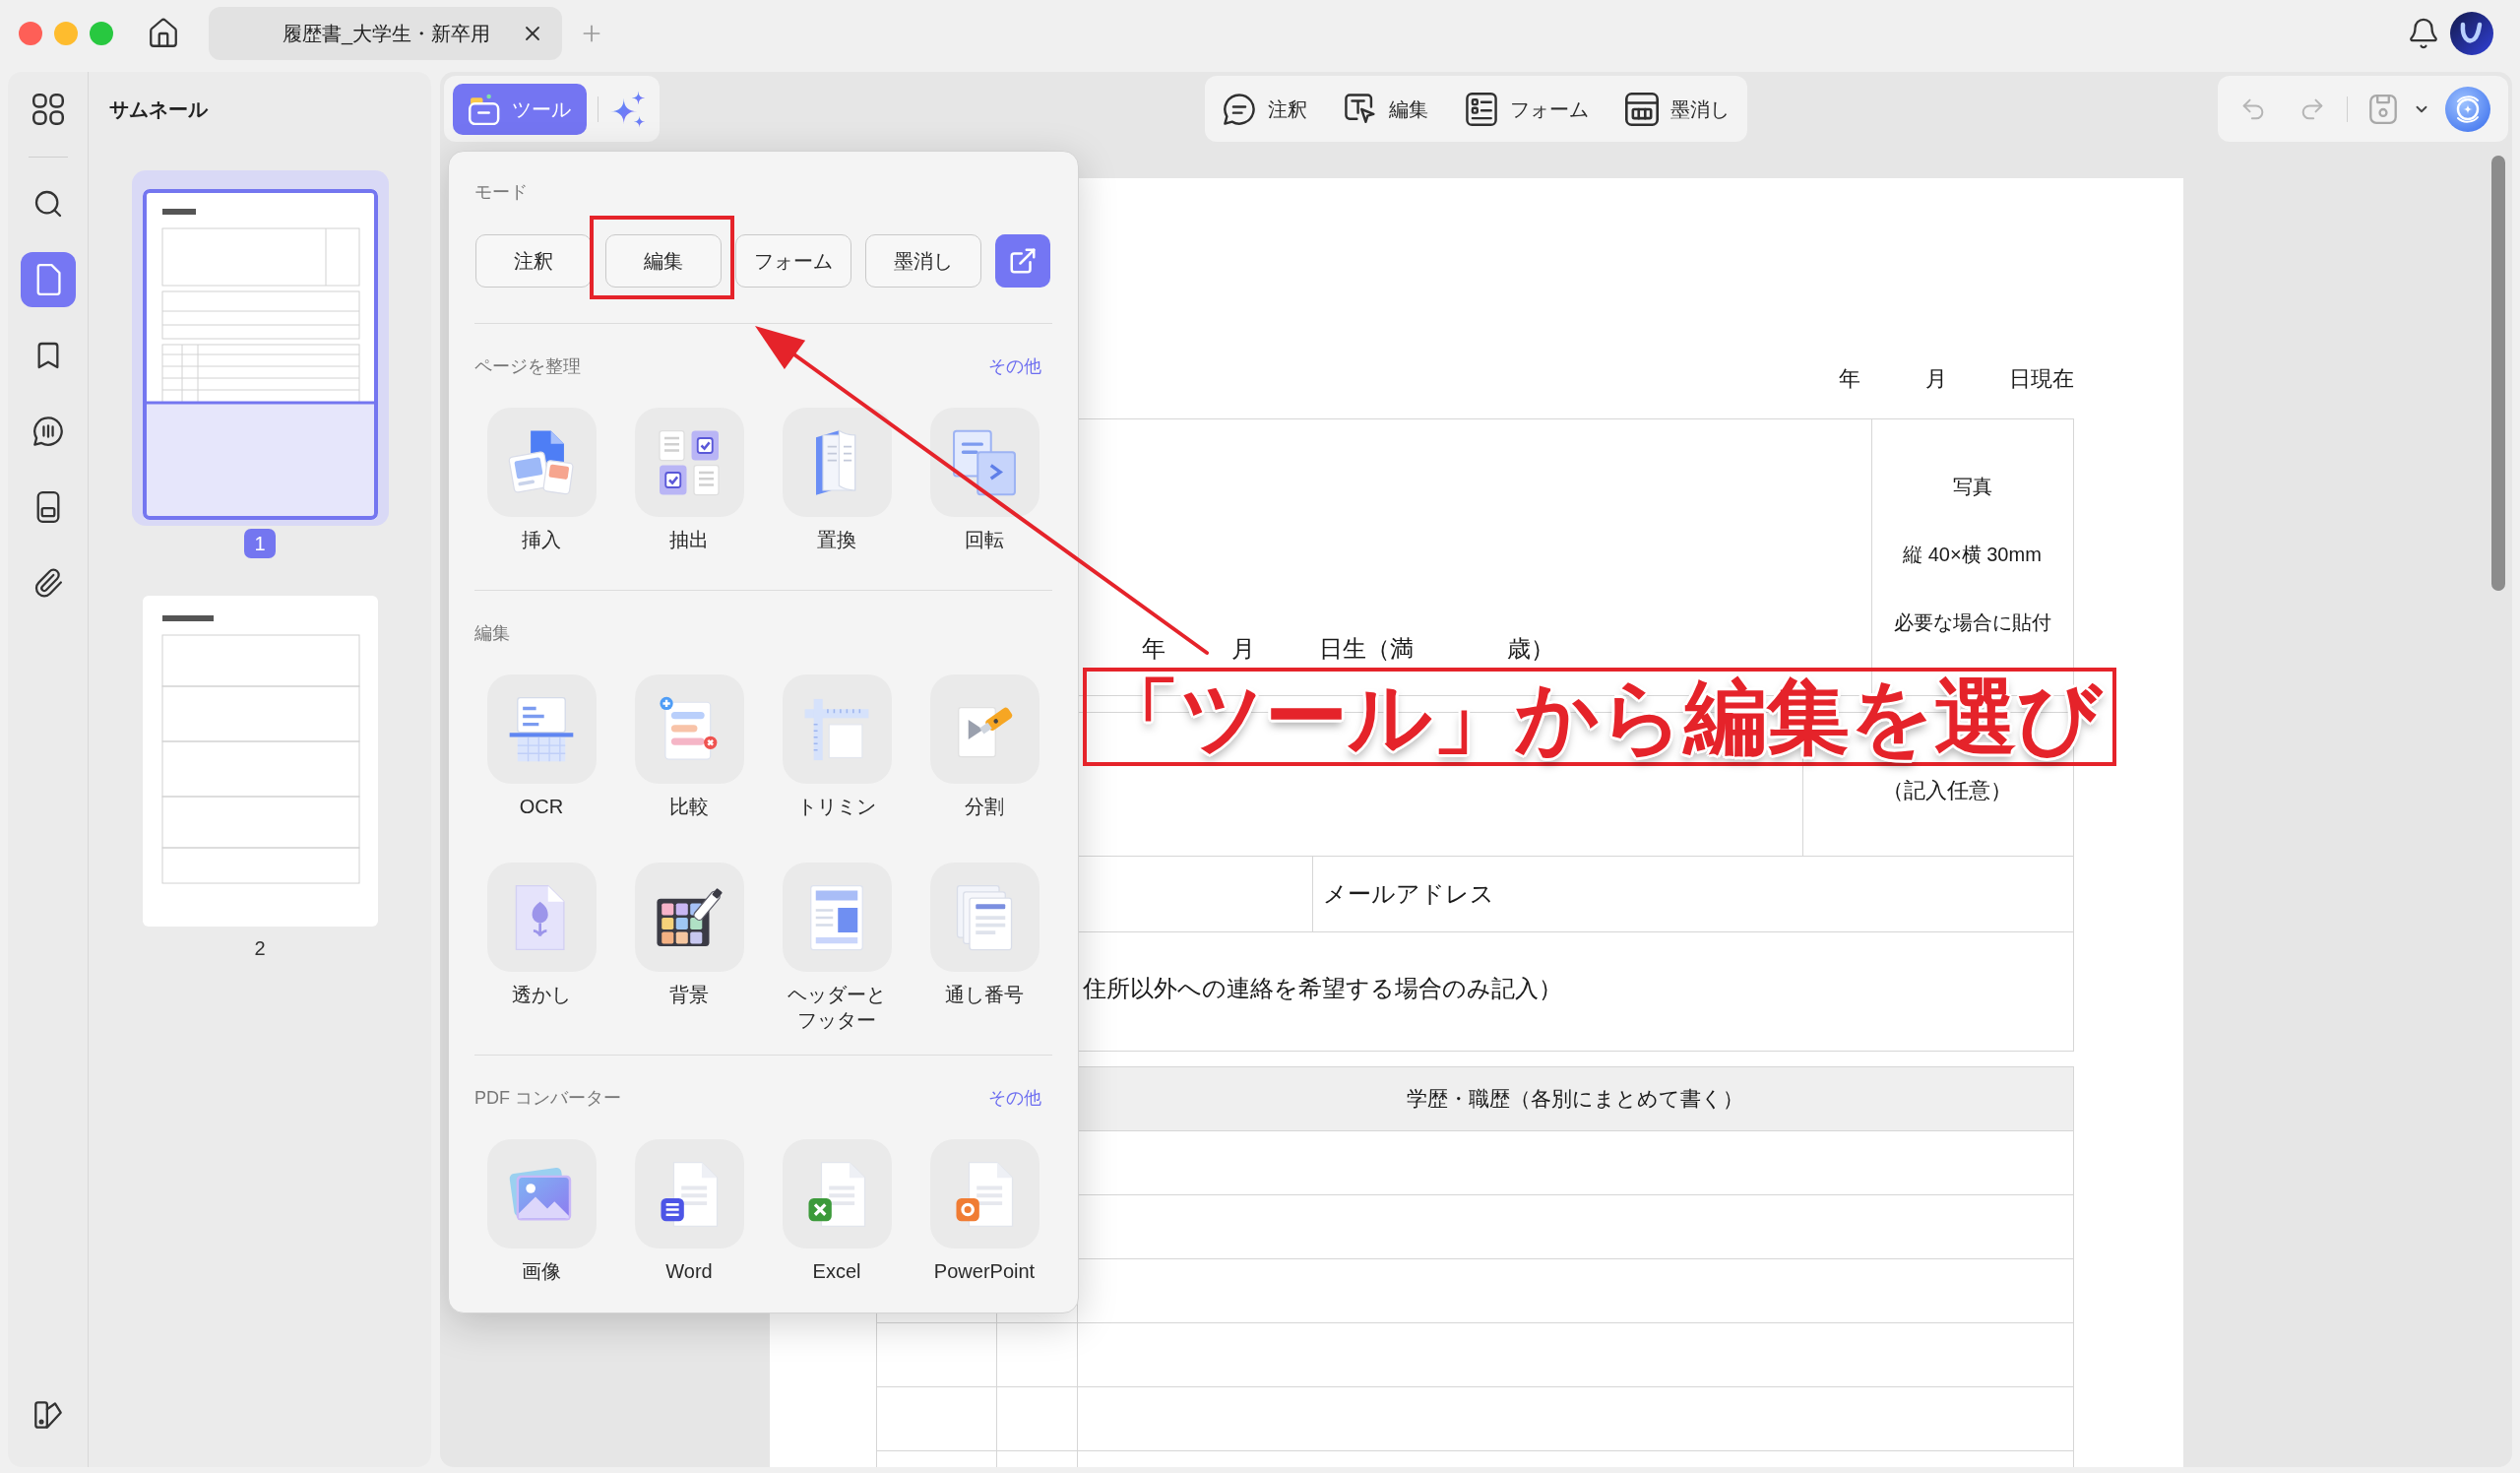 This screenshot has height=1473, width=2520. Describe the element at coordinates (541, 995) in the screenshot. I see `tool-label: 透かし` at that location.